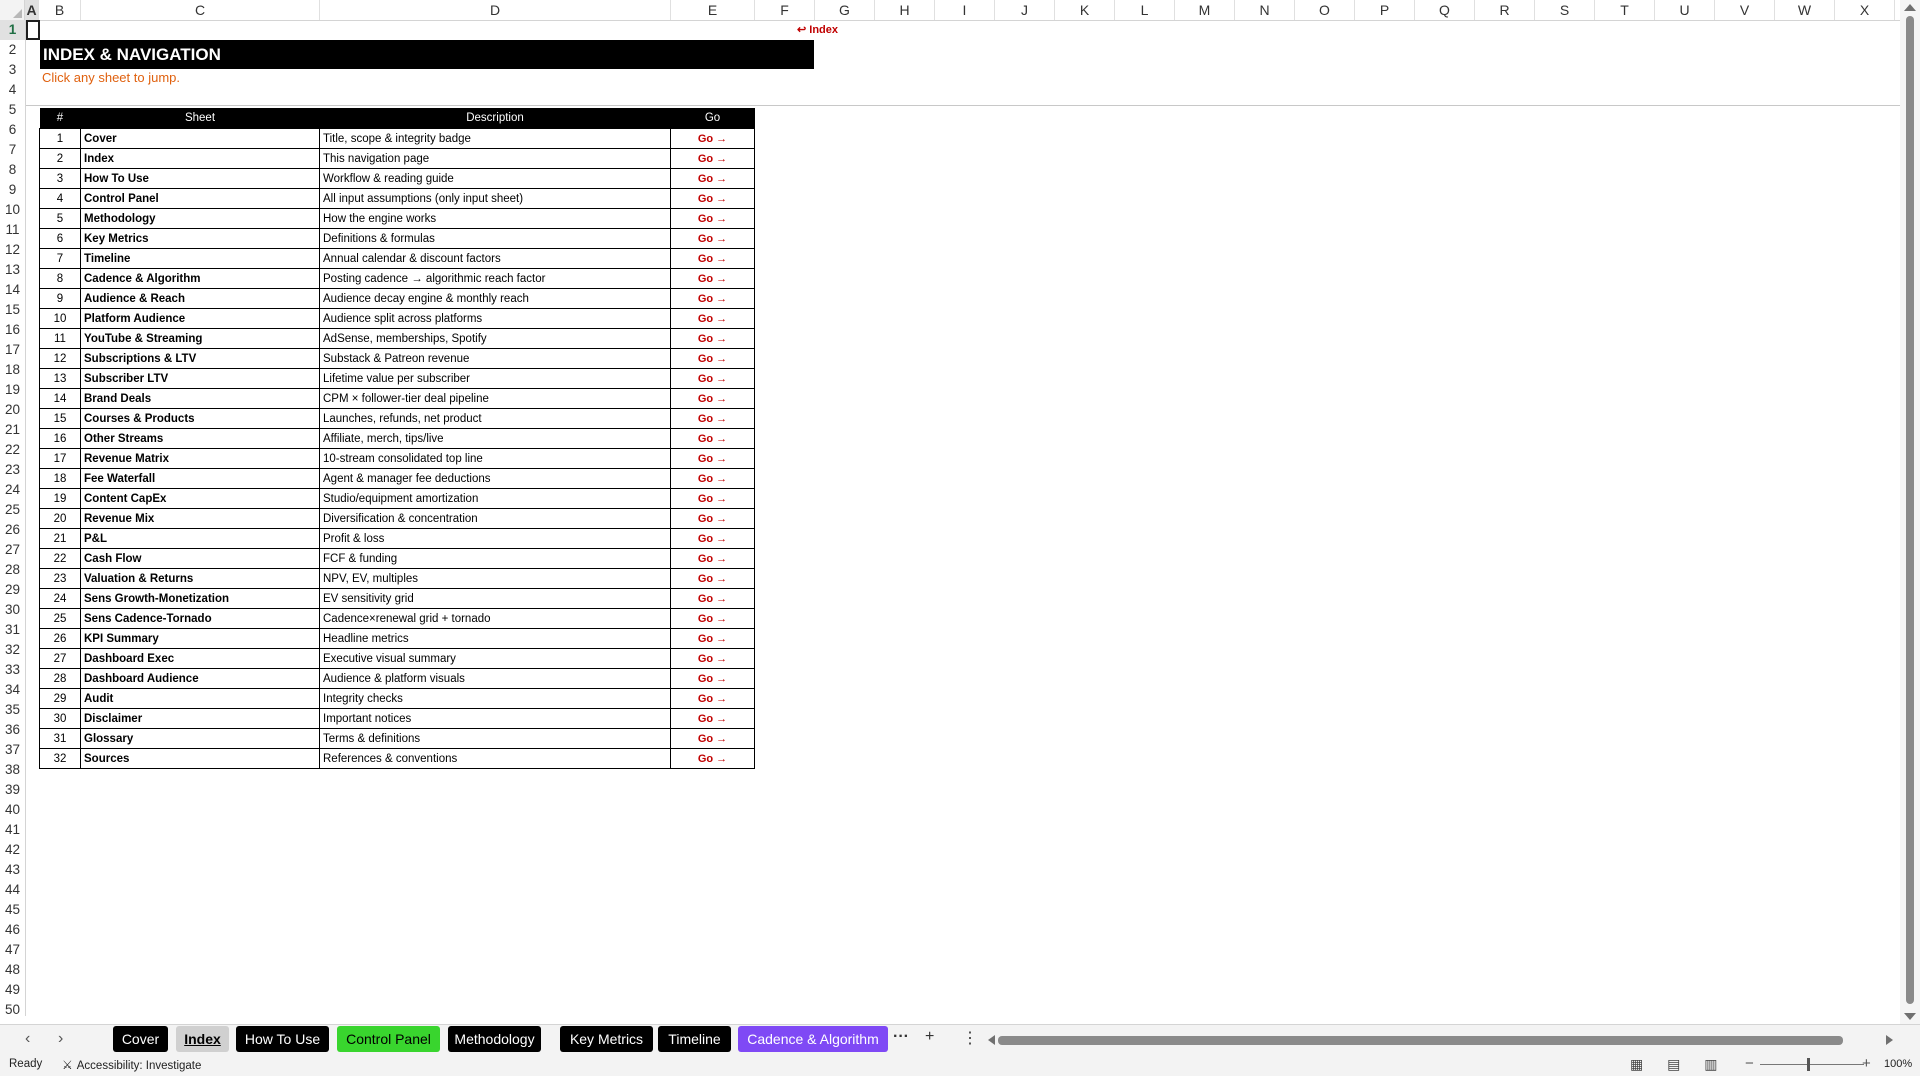 The height and width of the screenshot is (1076, 1920). I want to click on row-header-8: 8, so click(12, 170).